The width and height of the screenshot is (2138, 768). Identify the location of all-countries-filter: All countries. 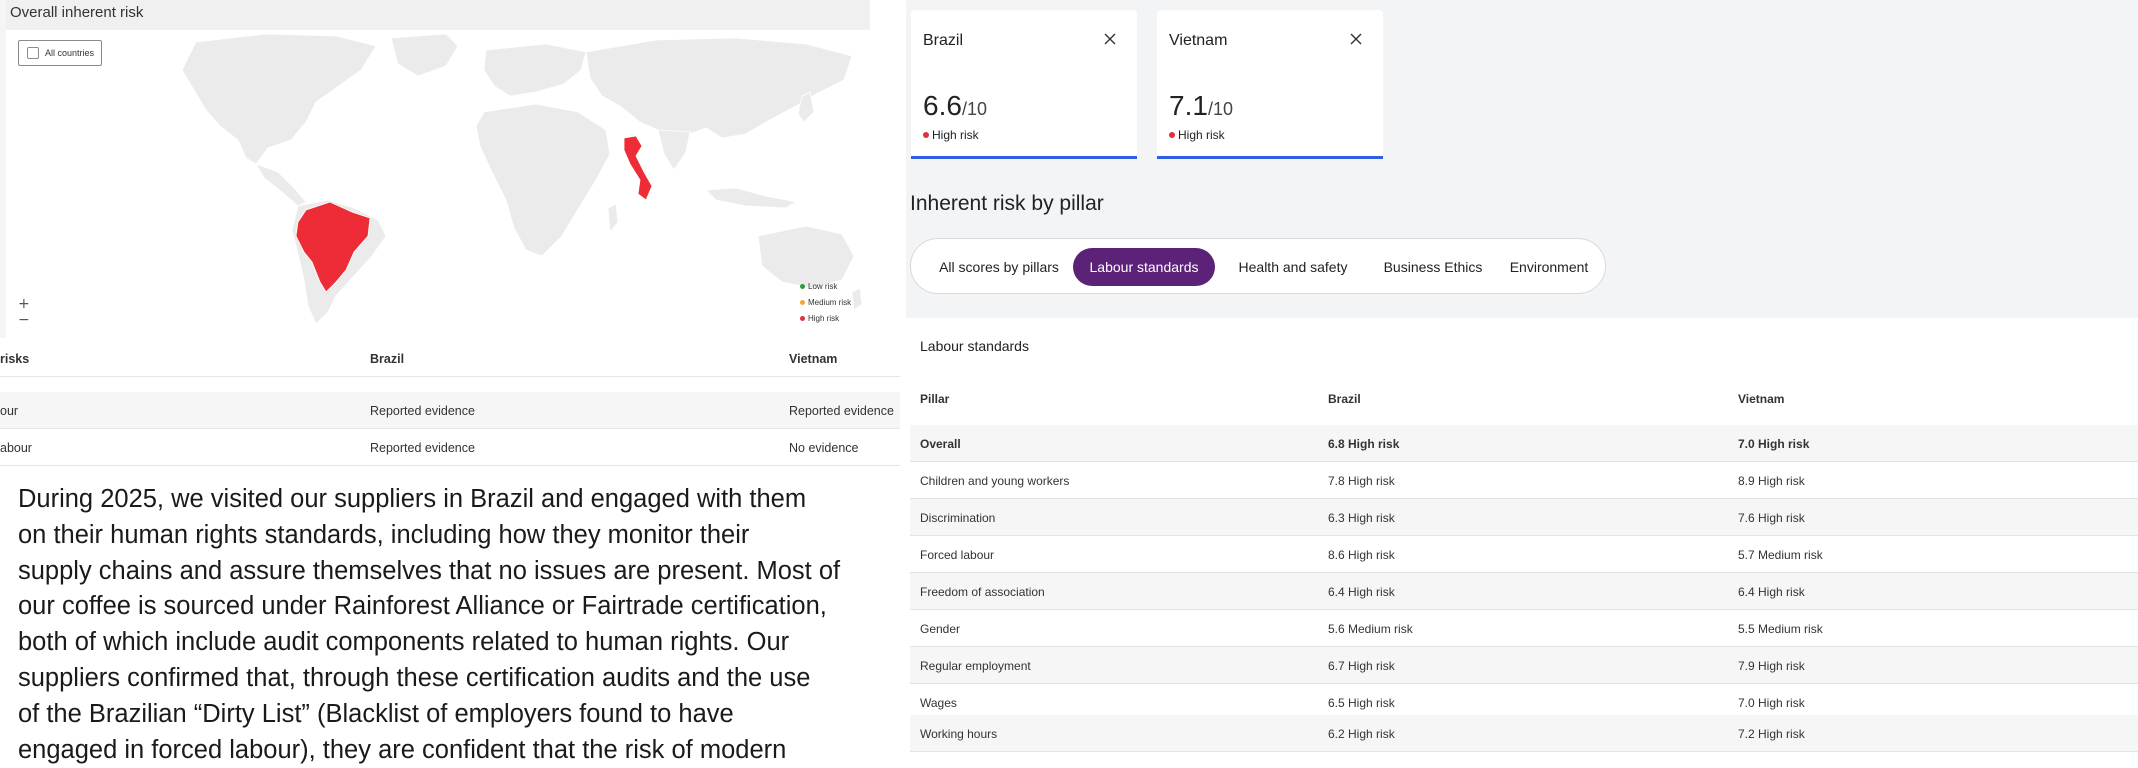
(60, 53).